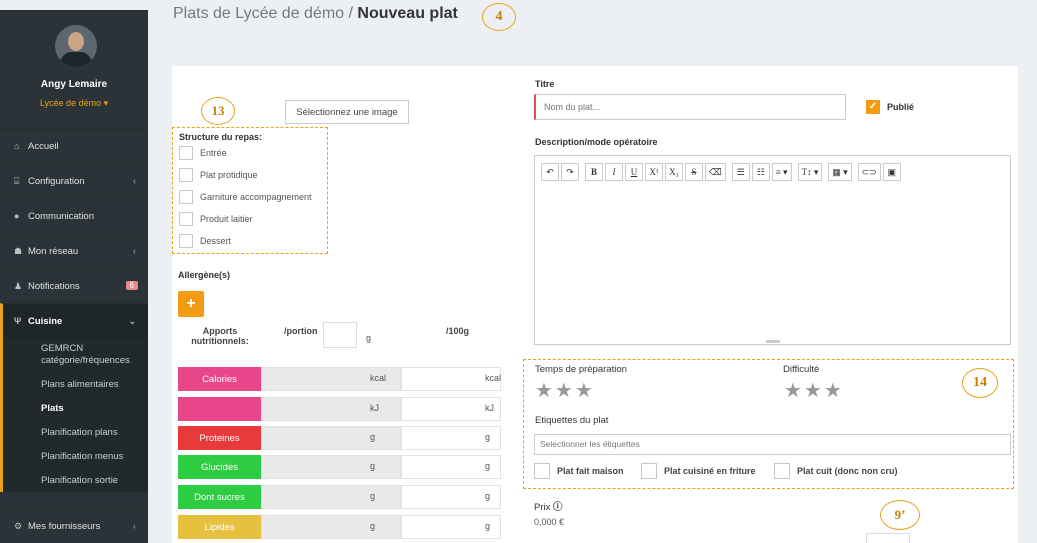 This screenshot has height=543, width=1037. What do you see at coordinates (17, 216) in the screenshot?
I see `chat-icon: ●` at bounding box center [17, 216].